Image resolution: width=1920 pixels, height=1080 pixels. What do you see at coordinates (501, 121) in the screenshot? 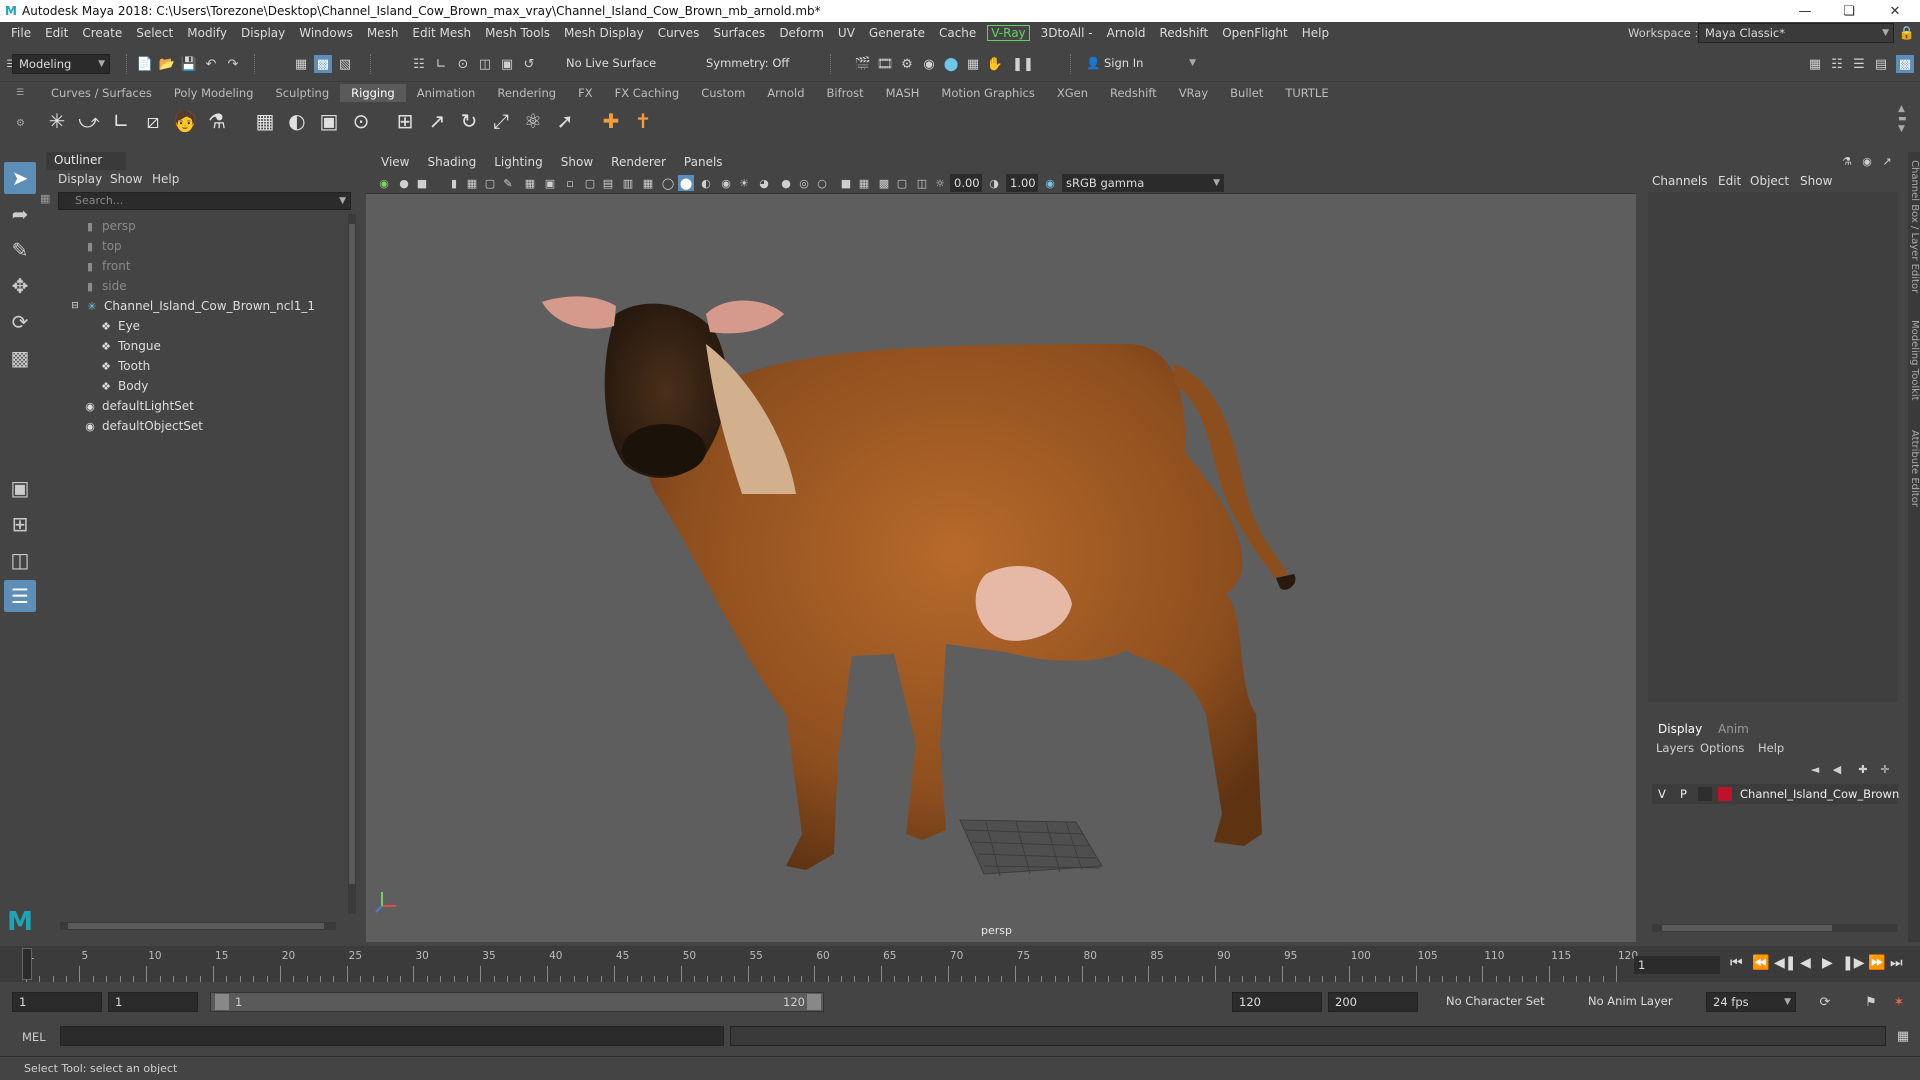
I see `scale-constraint-icon: ⤢` at bounding box center [501, 121].